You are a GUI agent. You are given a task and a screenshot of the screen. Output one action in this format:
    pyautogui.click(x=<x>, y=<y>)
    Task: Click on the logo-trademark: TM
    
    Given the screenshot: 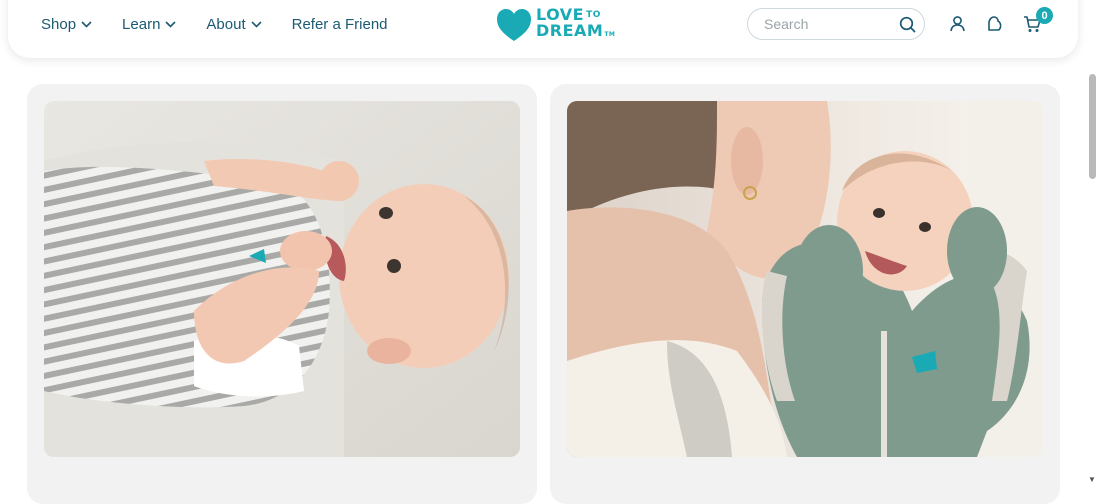 What is the action you would take?
    pyautogui.click(x=610, y=34)
    